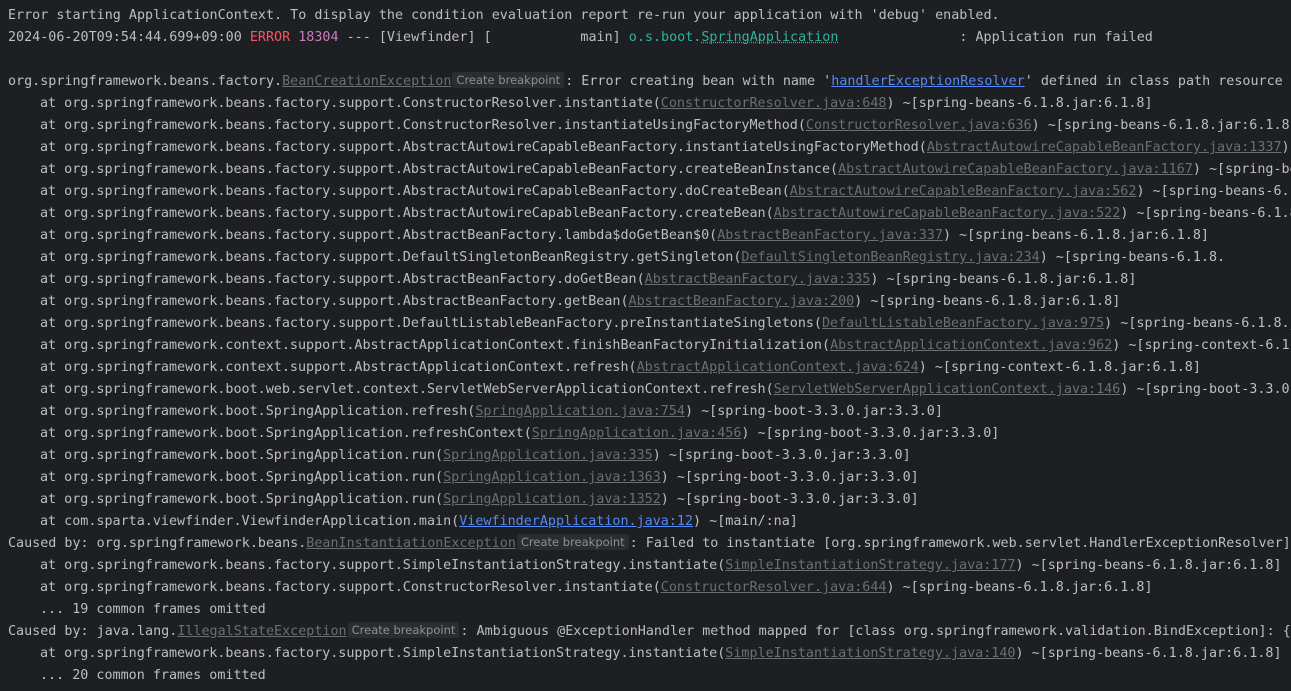  I want to click on process-id: 18304, so click(318, 37).